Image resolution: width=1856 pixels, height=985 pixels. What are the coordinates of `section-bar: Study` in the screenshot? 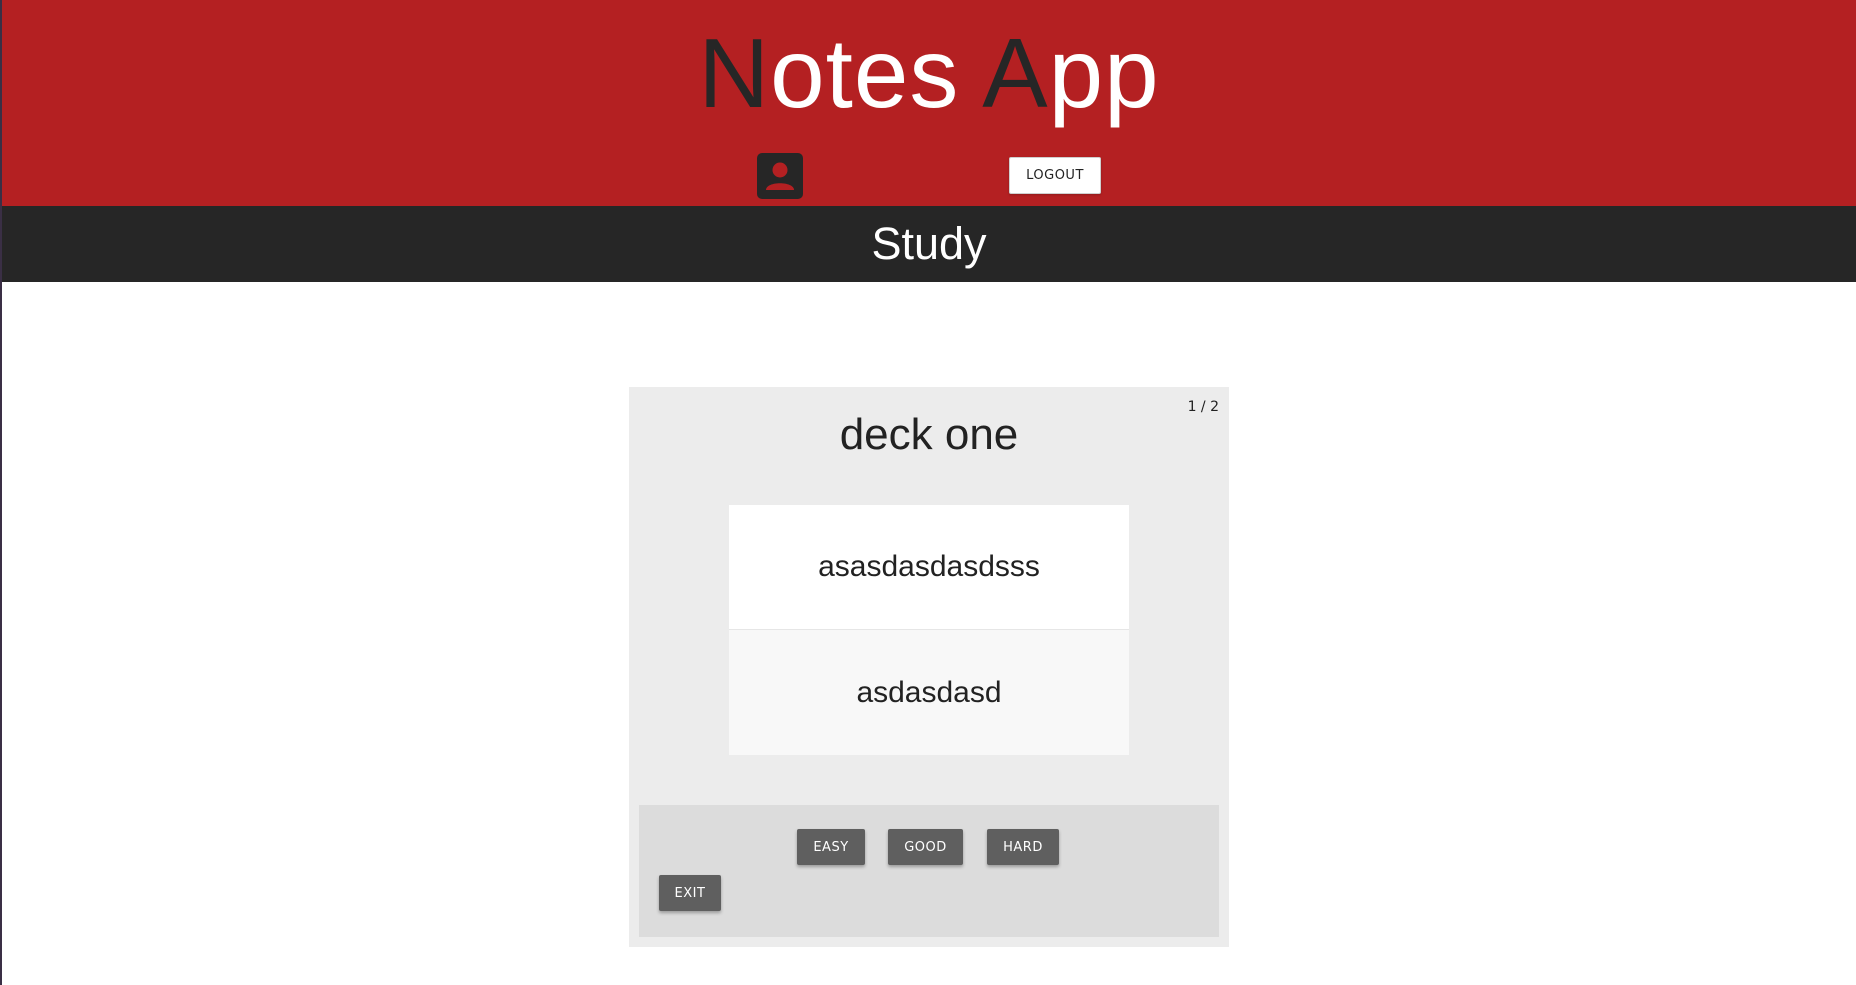 It's located at (929, 244).